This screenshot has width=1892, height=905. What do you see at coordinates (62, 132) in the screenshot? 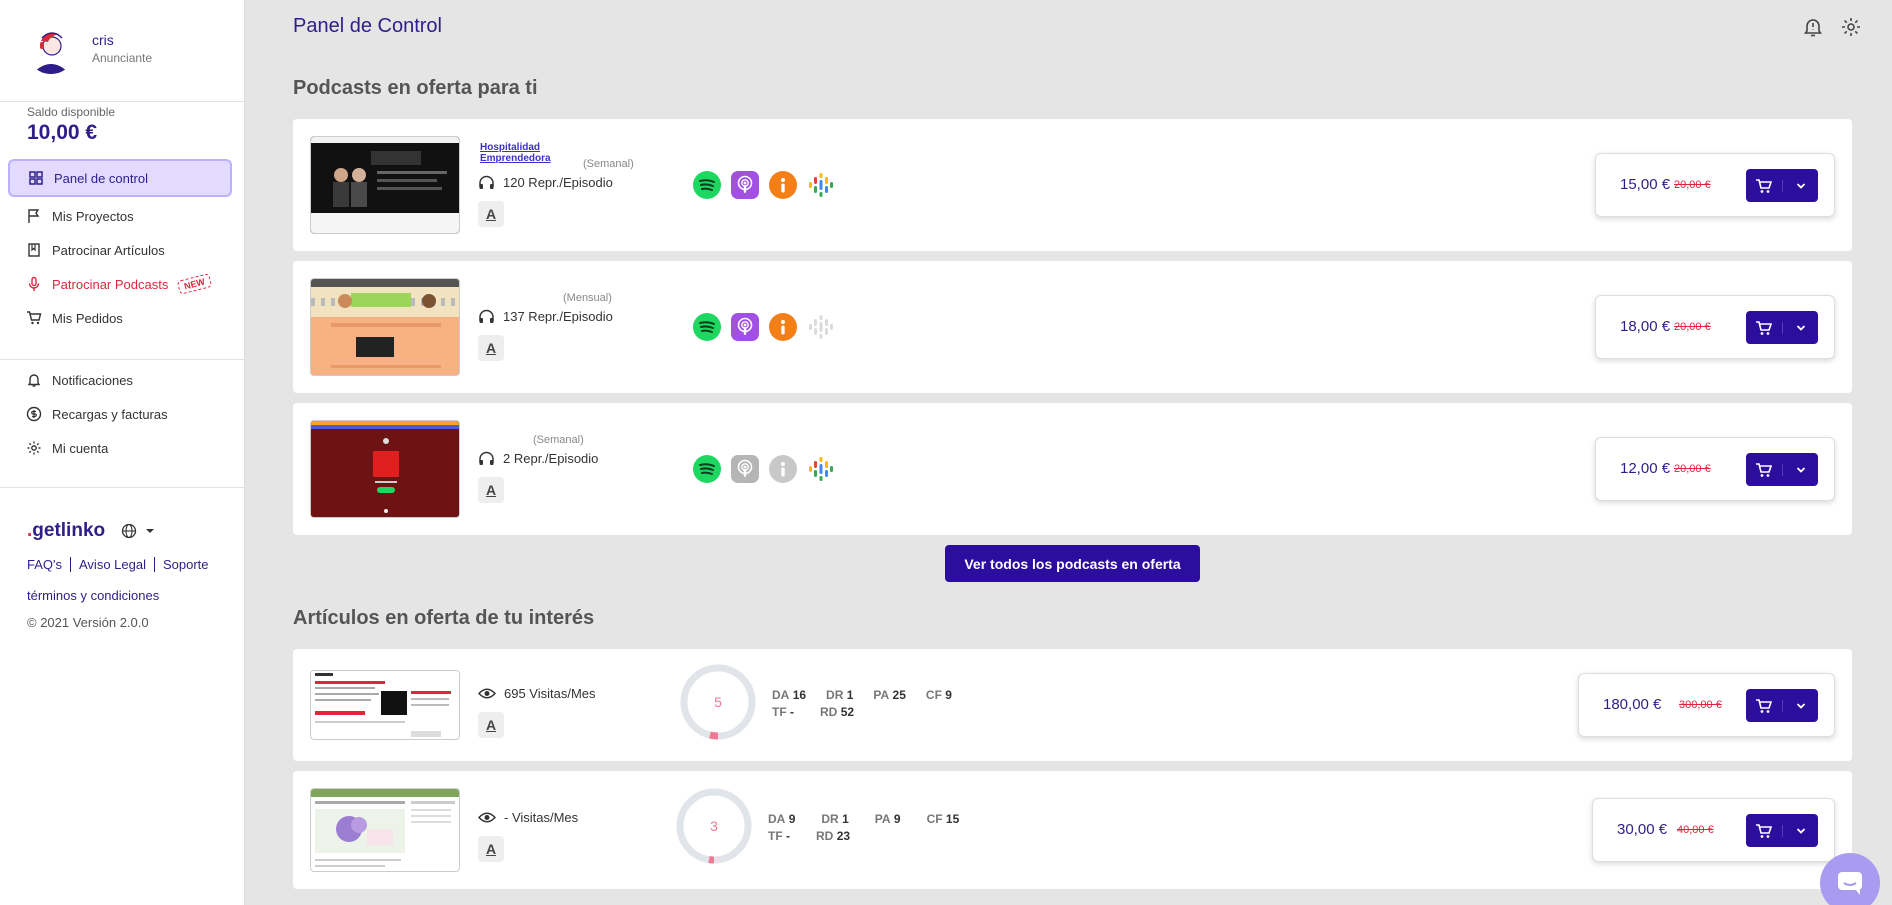
I see `balance-value: 10,00 €` at bounding box center [62, 132].